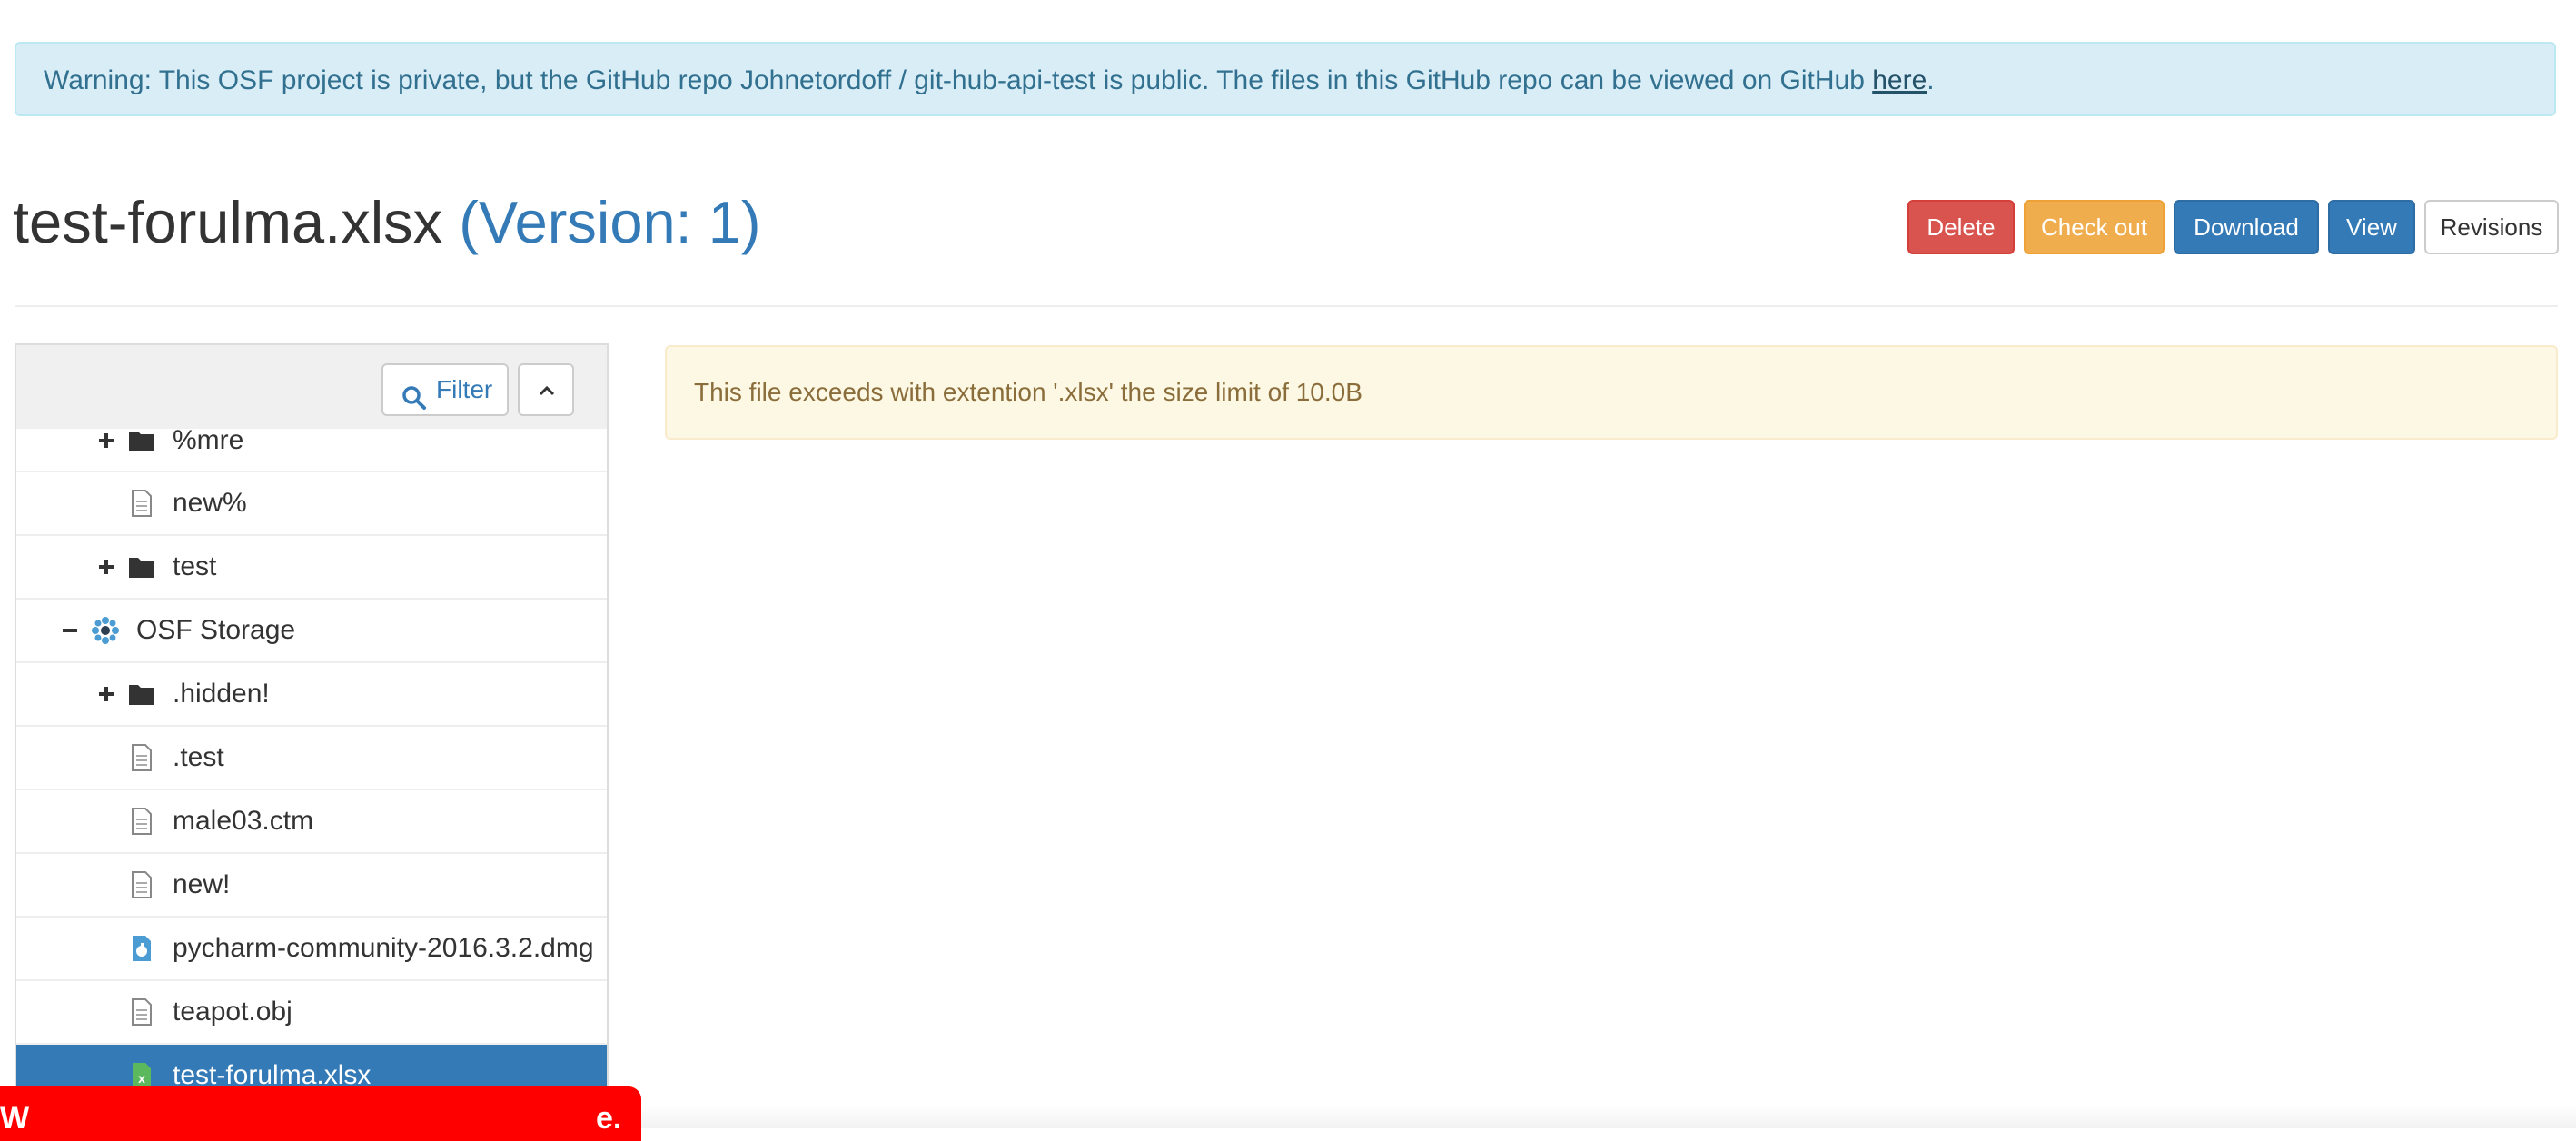 The width and height of the screenshot is (2576, 1141). Describe the element at coordinates (2371, 227) in the screenshot. I see `view-button: View` at that location.